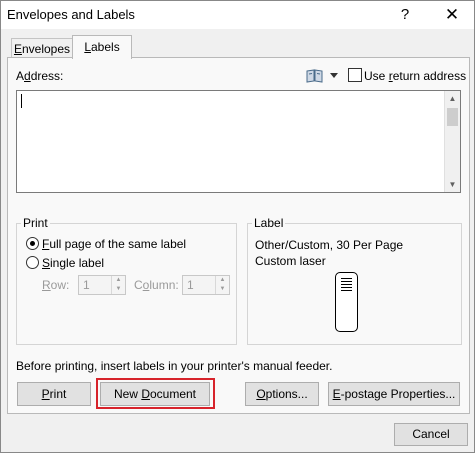 The width and height of the screenshot is (475, 453). I want to click on row-label: Row:, so click(56, 285).